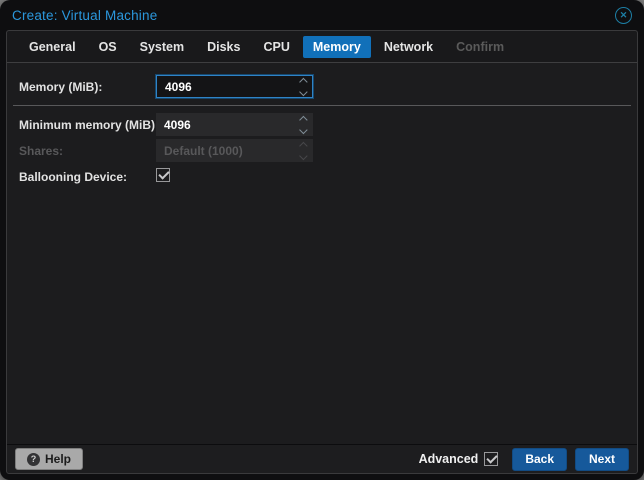 This screenshot has width=644, height=480. What do you see at coordinates (623, 15) in the screenshot?
I see `close-icon: ✕` at bounding box center [623, 15].